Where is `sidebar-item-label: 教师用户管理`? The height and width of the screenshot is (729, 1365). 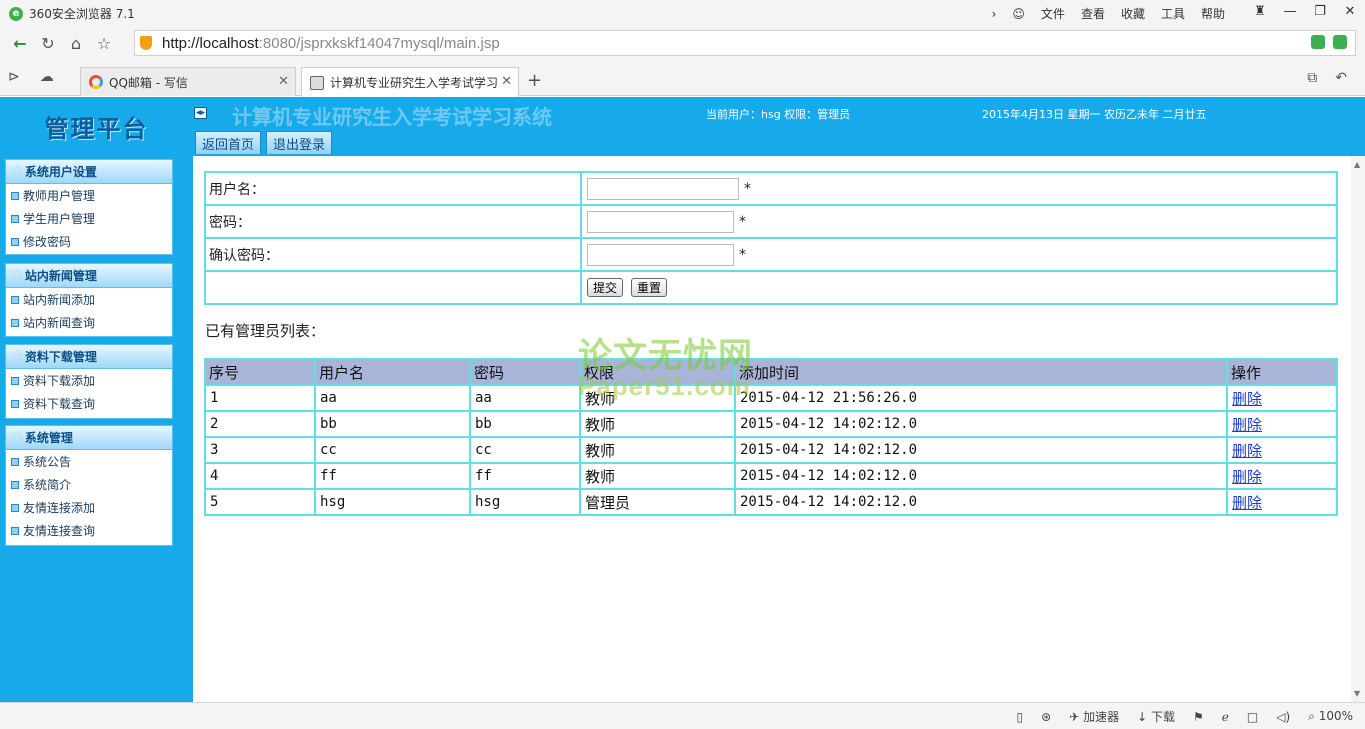 sidebar-item-label: 教师用户管理 is located at coordinates (59, 196).